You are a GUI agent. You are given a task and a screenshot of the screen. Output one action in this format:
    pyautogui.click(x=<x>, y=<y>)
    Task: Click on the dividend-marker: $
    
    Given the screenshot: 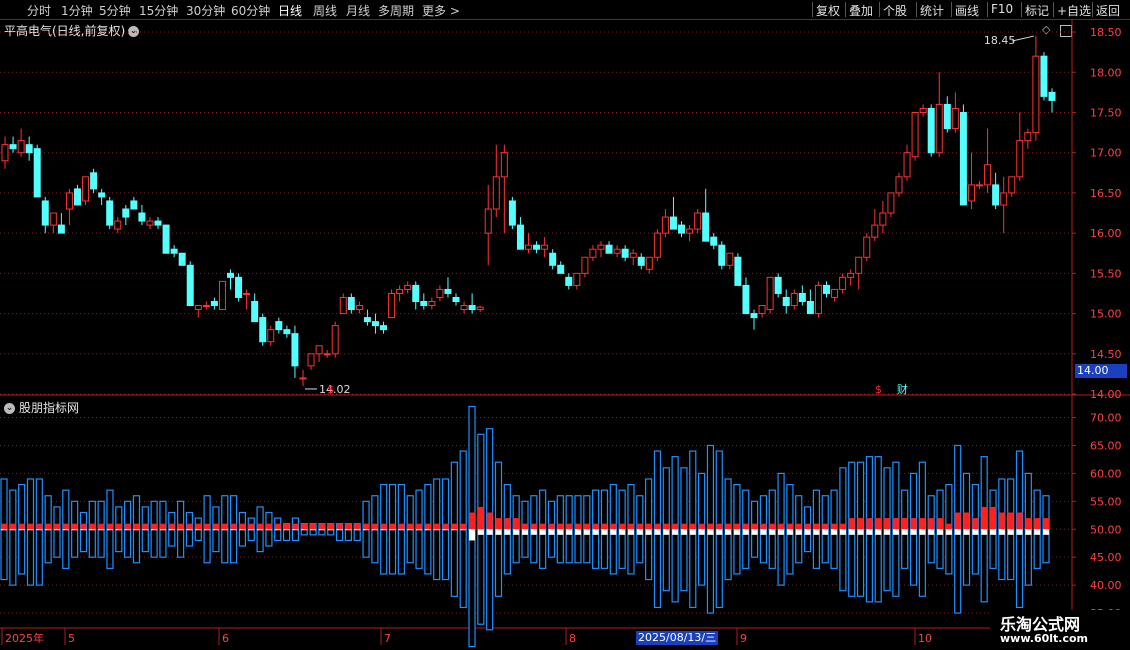 What is the action you would take?
    pyautogui.click(x=878, y=389)
    